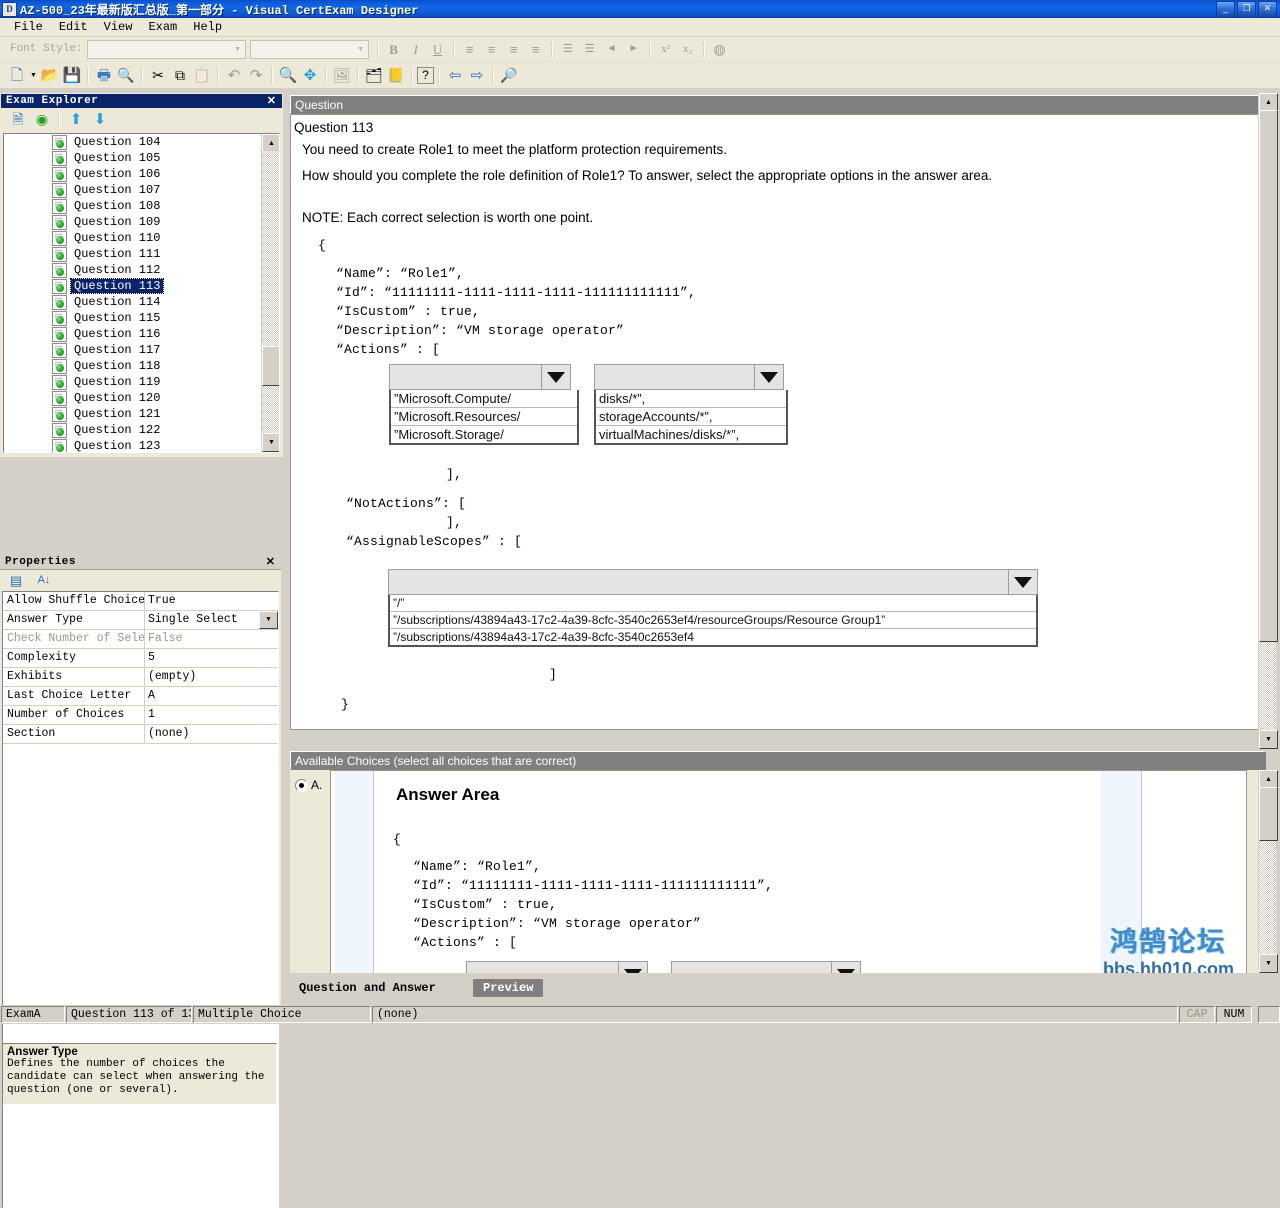 This screenshot has height=1208, width=1280. I want to click on indent-button: ►, so click(634, 49).